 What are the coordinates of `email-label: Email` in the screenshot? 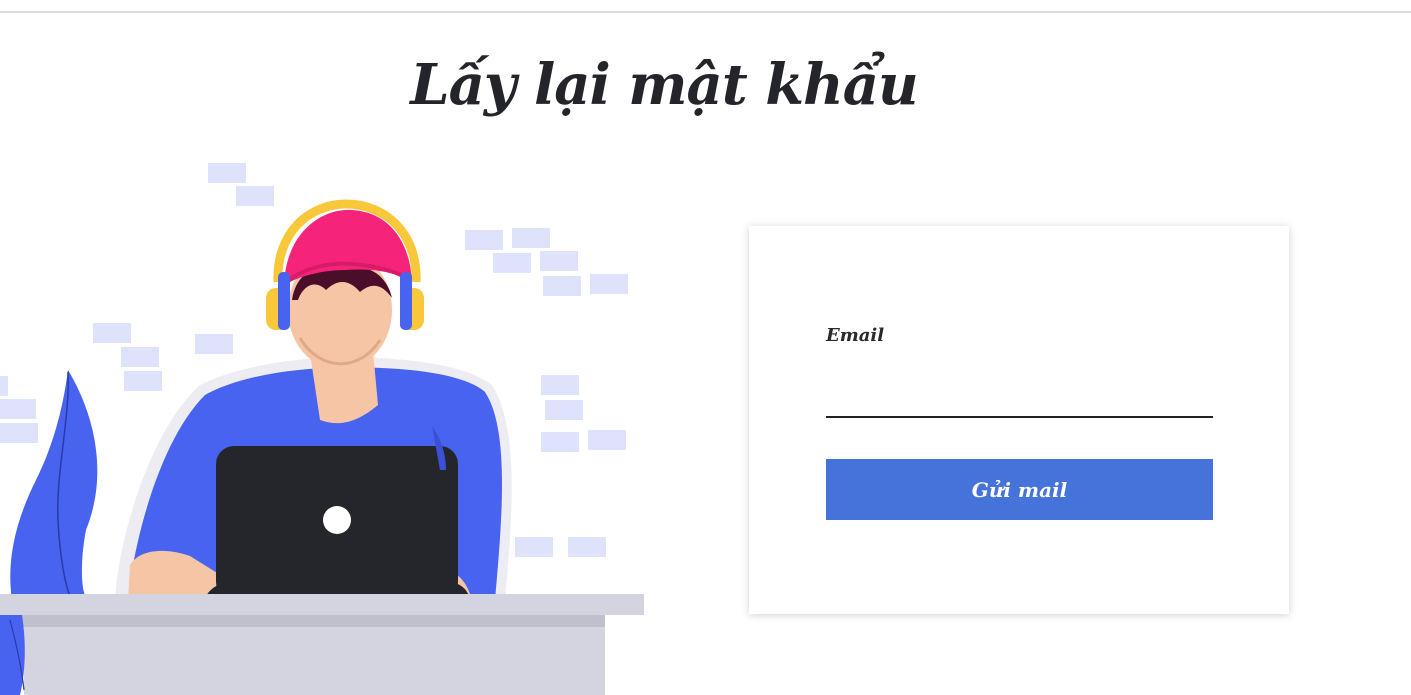 It's located at (855, 335).